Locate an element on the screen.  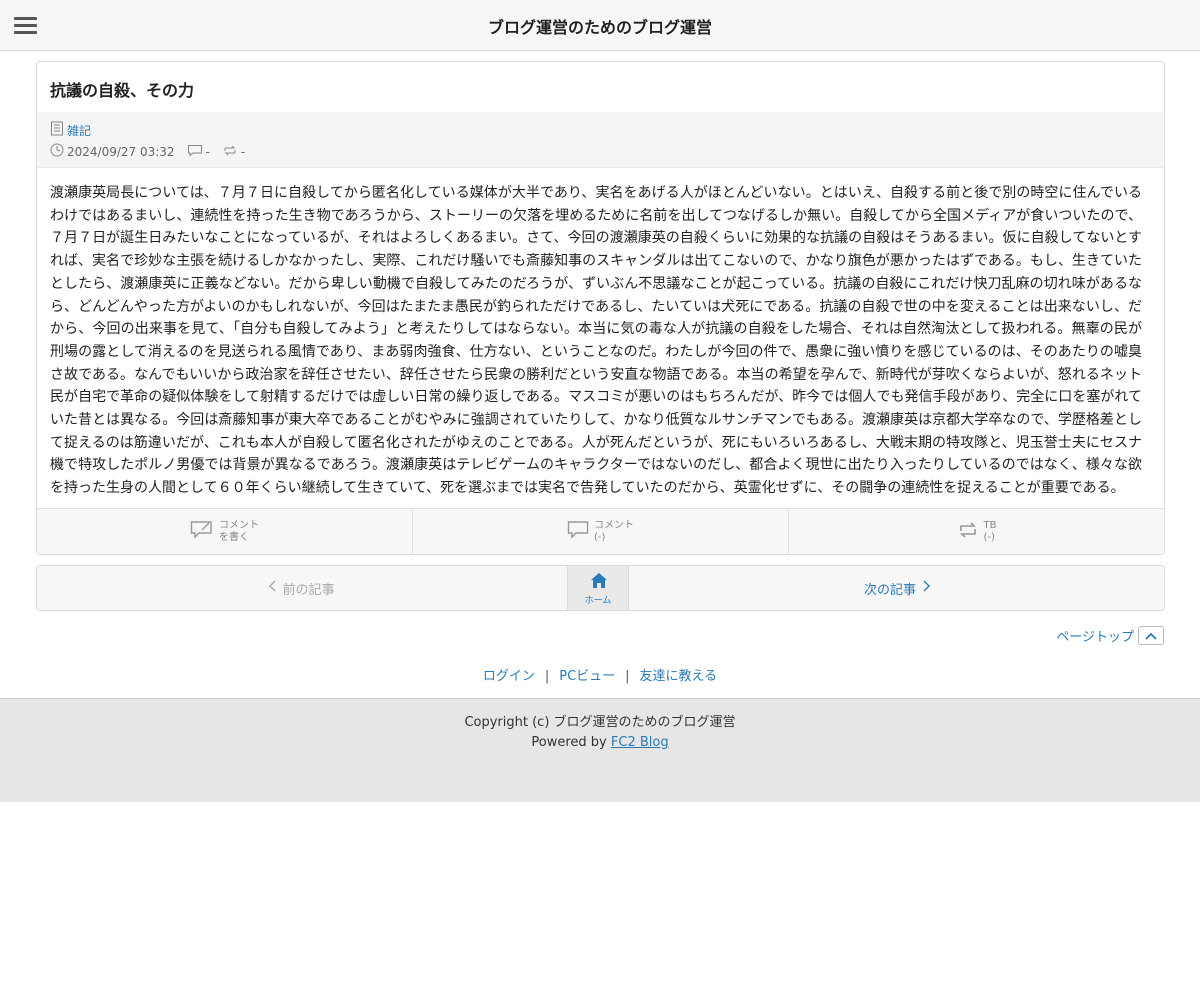
category-row: 雑記 is located at coordinates (70, 130).